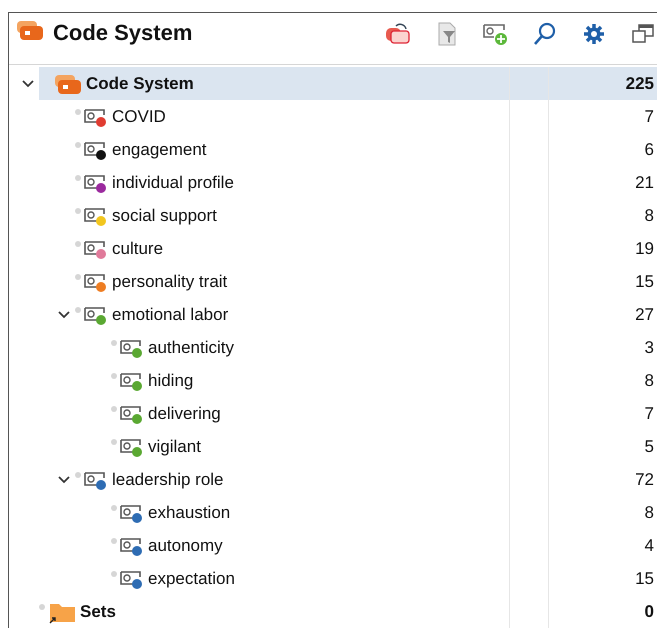  Describe the element at coordinates (168, 480) in the screenshot. I see `tree-label: leadership role` at that location.